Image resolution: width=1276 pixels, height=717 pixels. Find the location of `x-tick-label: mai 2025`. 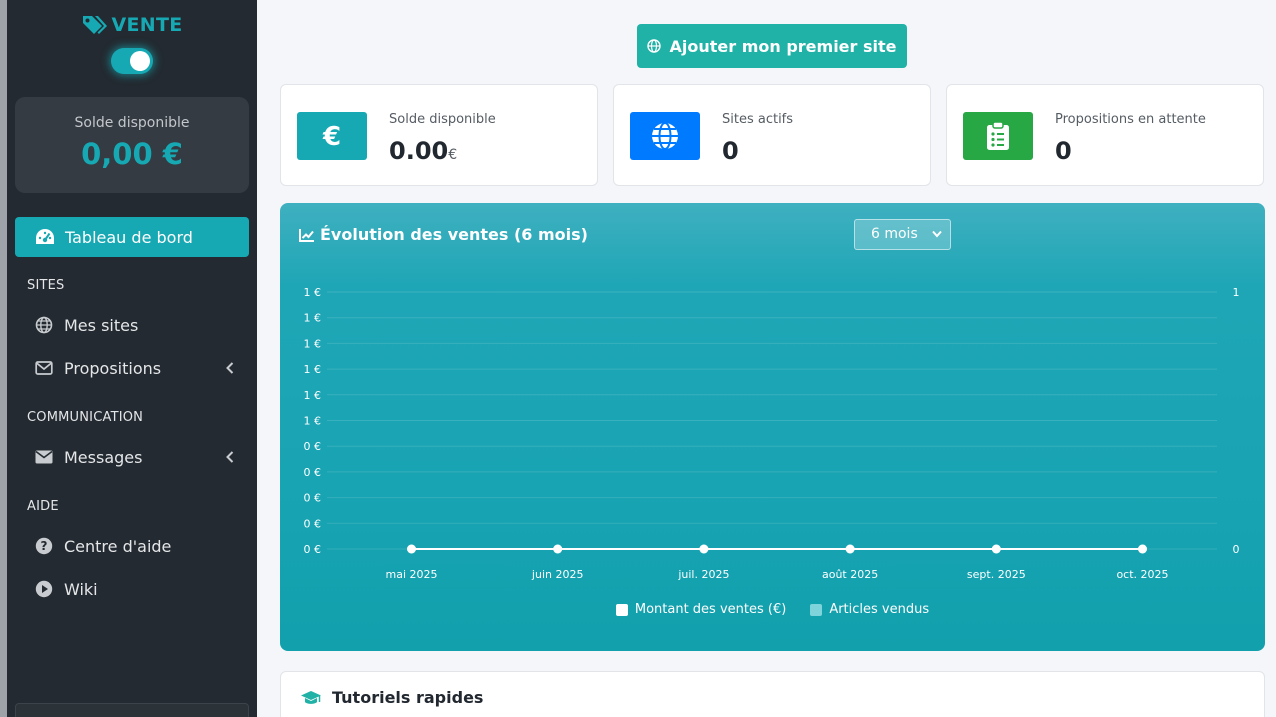

x-tick-label: mai 2025 is located at coordinates (411, 574).